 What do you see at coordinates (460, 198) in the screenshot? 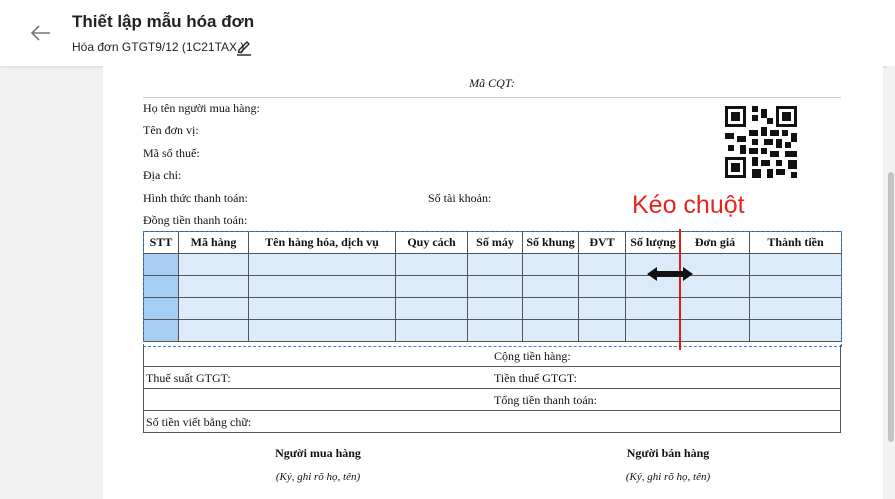
I see `account-no-label: Số tài khoản:` at bounding box center [460, 198].